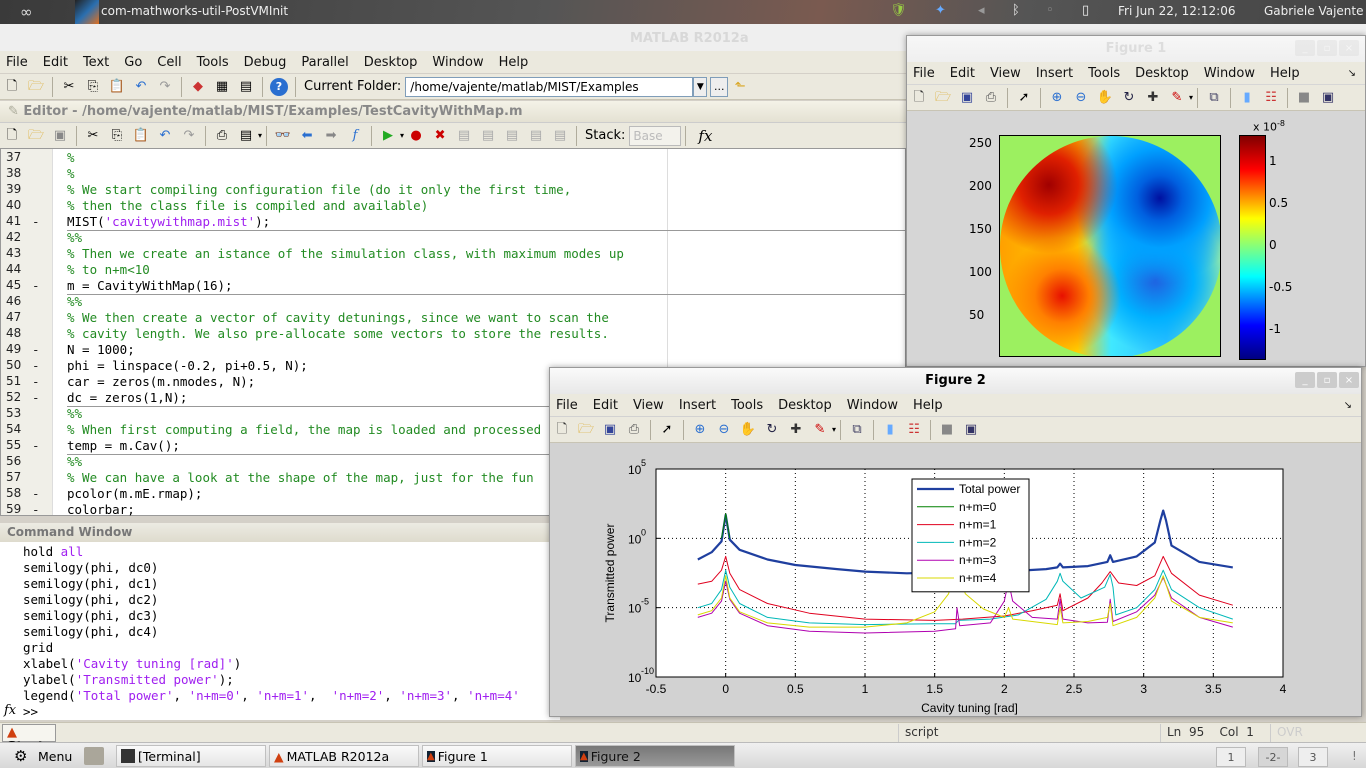 The image size is (1366, 768). What do you see at coordinates (1271, 98) in the screenshot?
I see `legend-icon: ☷` at bounding box center [1271, 98].